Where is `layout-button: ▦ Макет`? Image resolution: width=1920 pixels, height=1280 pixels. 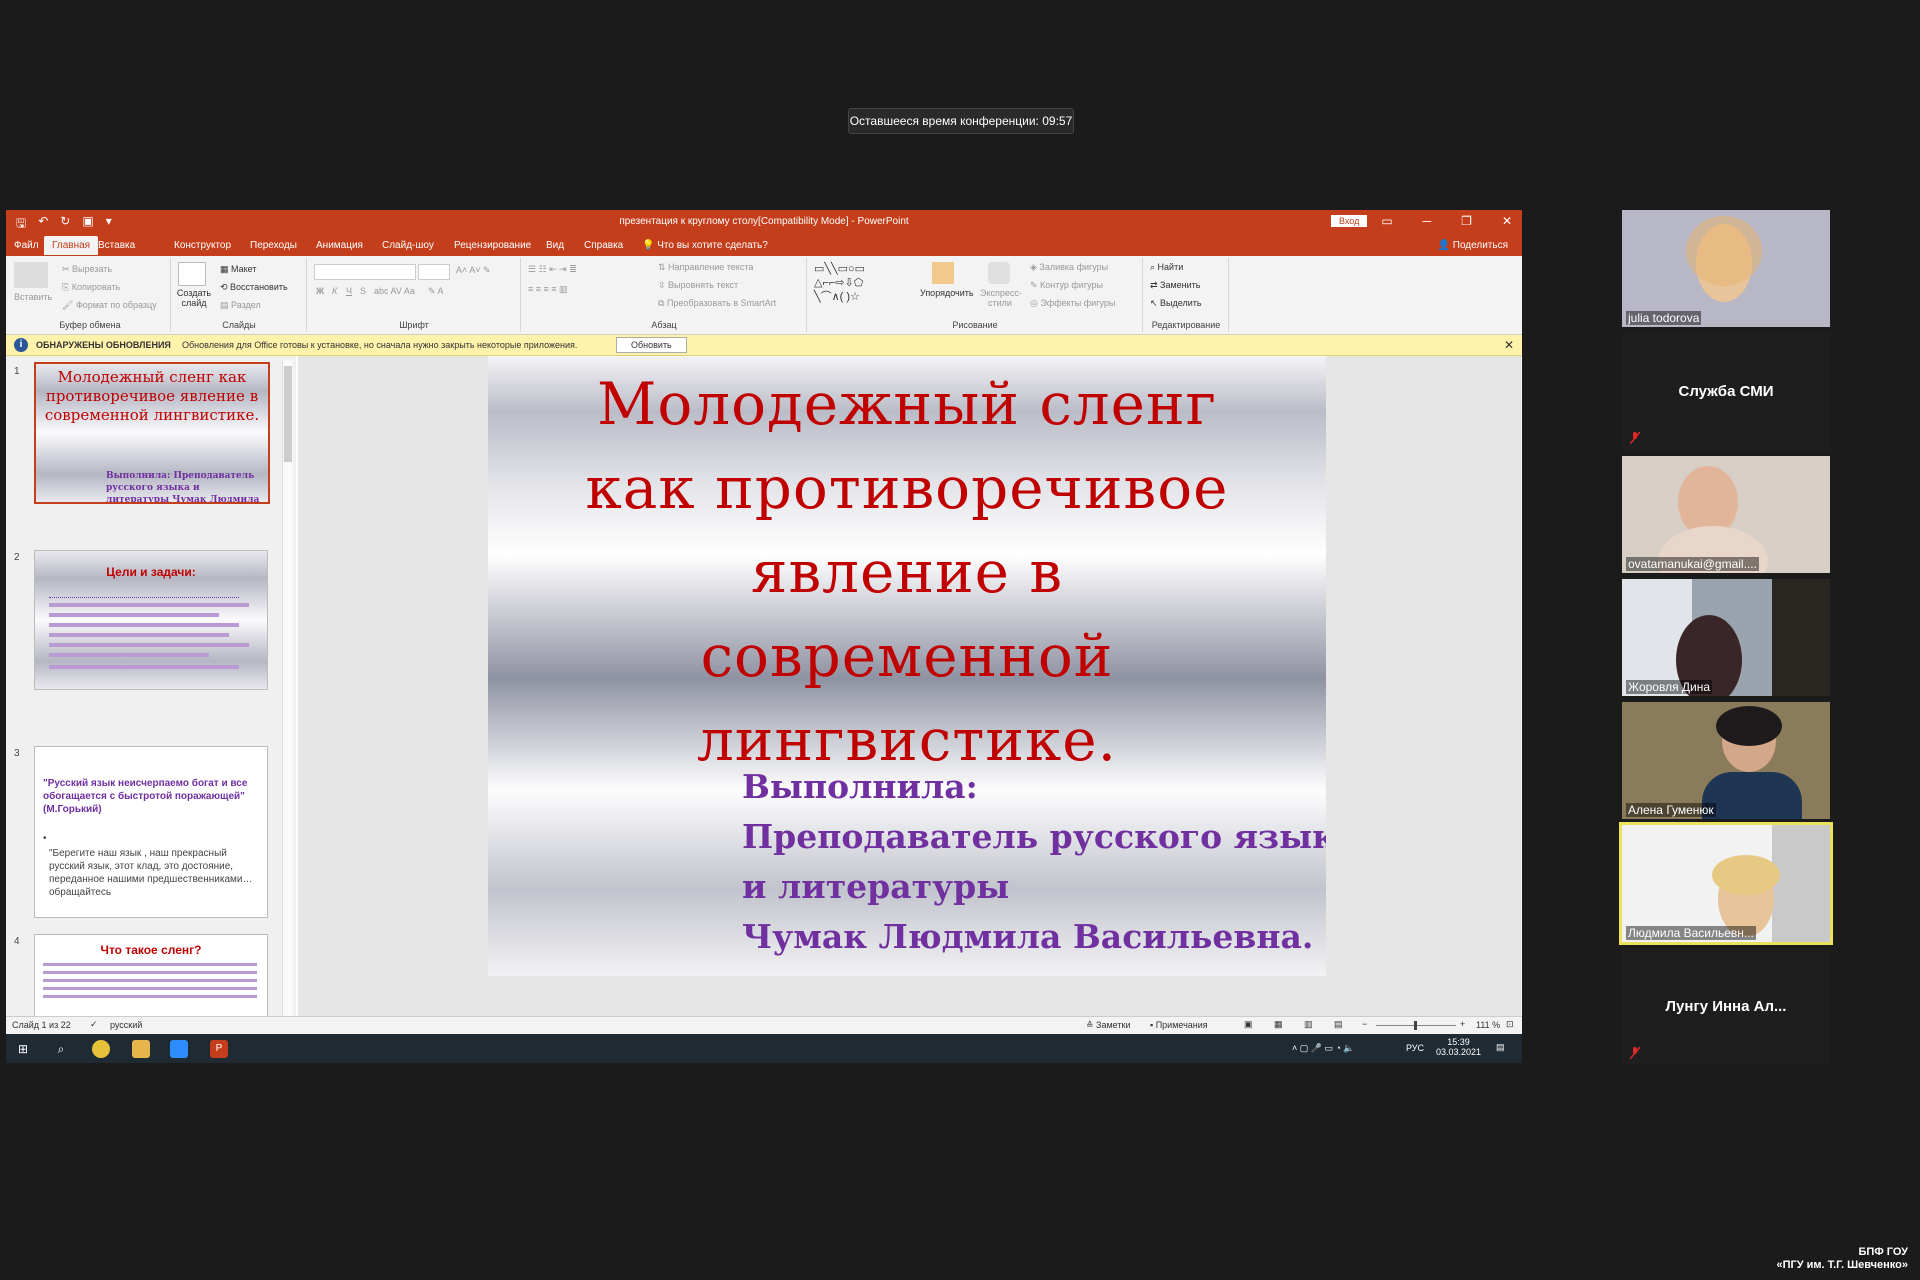 layout-button: ▦ Макет is located at coordinates (238, 269).